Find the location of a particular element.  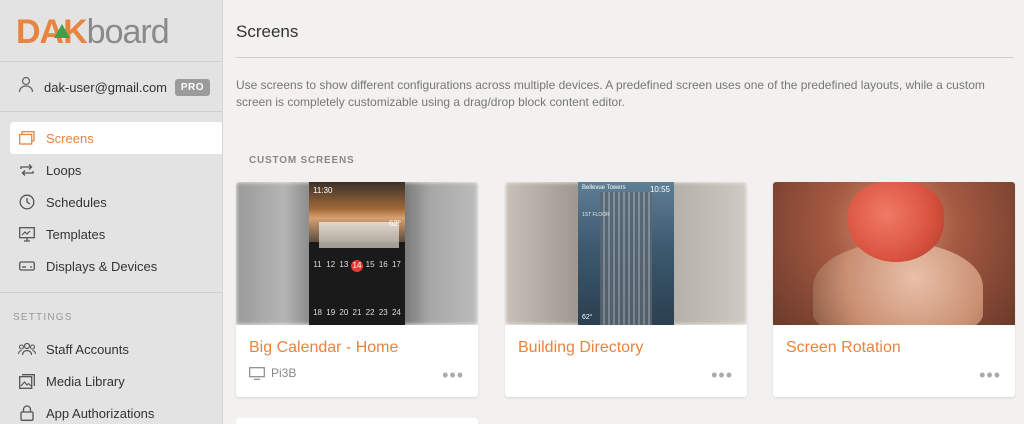

sidebar-item-screens: Screens is located at coordinates (116, 138).